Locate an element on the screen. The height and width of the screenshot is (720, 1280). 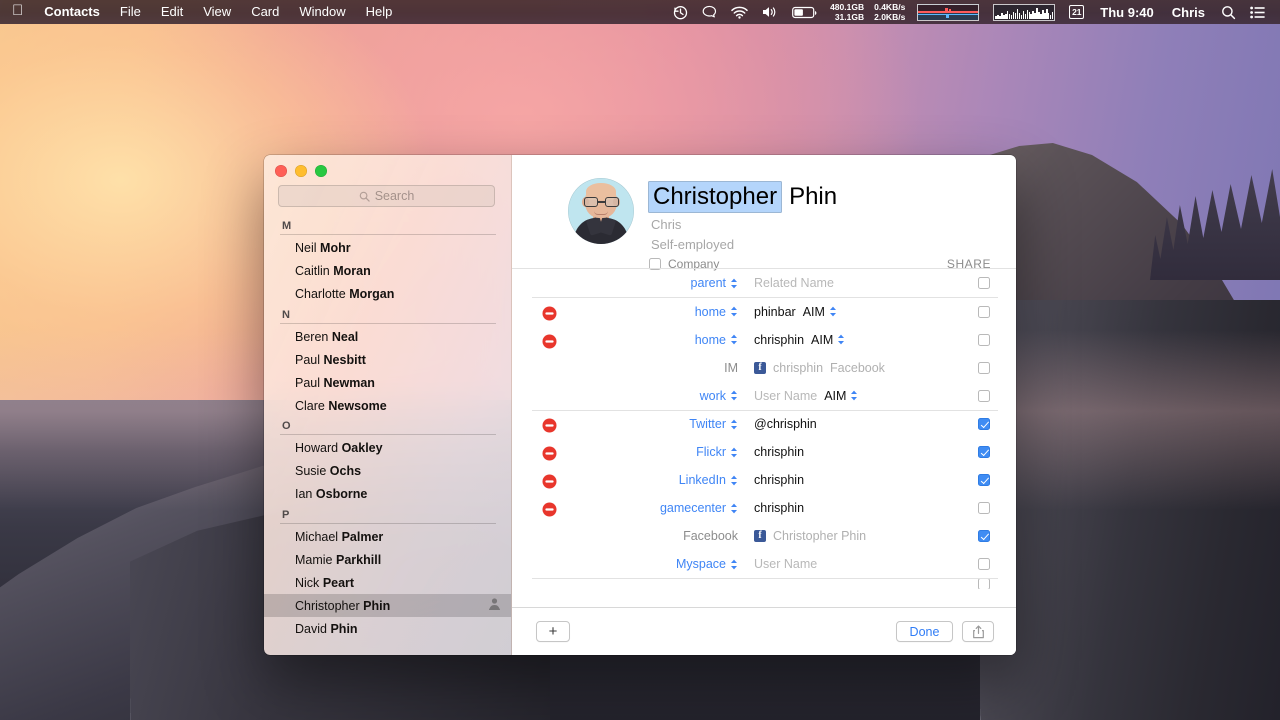
contact-field-row: home phinbar AIM is located at coordinates (764, 312).